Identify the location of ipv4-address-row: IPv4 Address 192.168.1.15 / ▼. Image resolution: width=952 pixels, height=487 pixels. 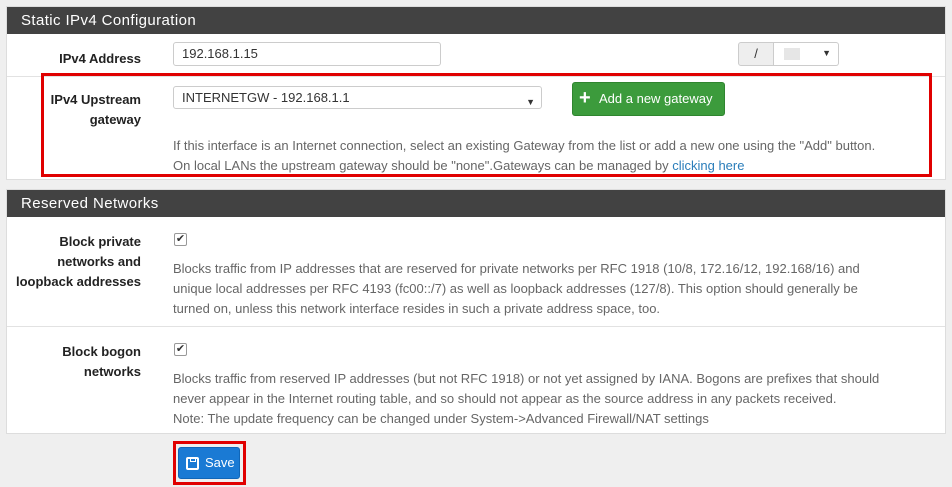
(476, 55).